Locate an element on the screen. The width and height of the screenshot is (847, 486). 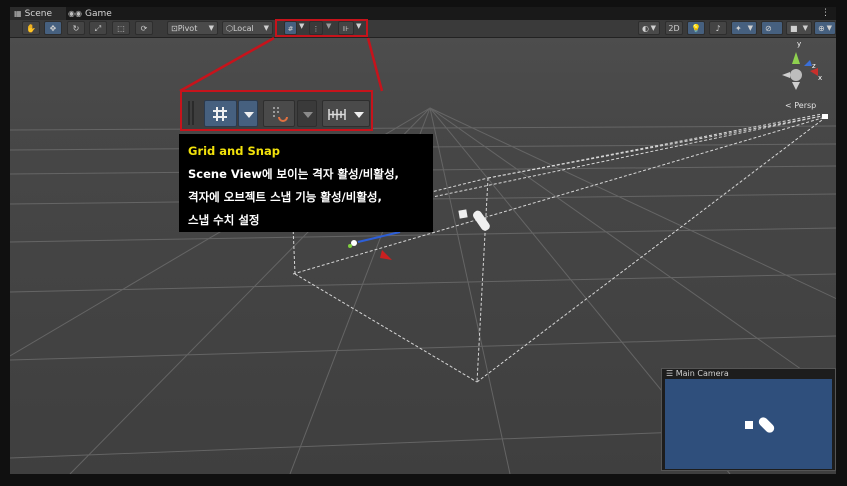
camera-preview: ☰ Main Camera is located at coordinates (748, 419).